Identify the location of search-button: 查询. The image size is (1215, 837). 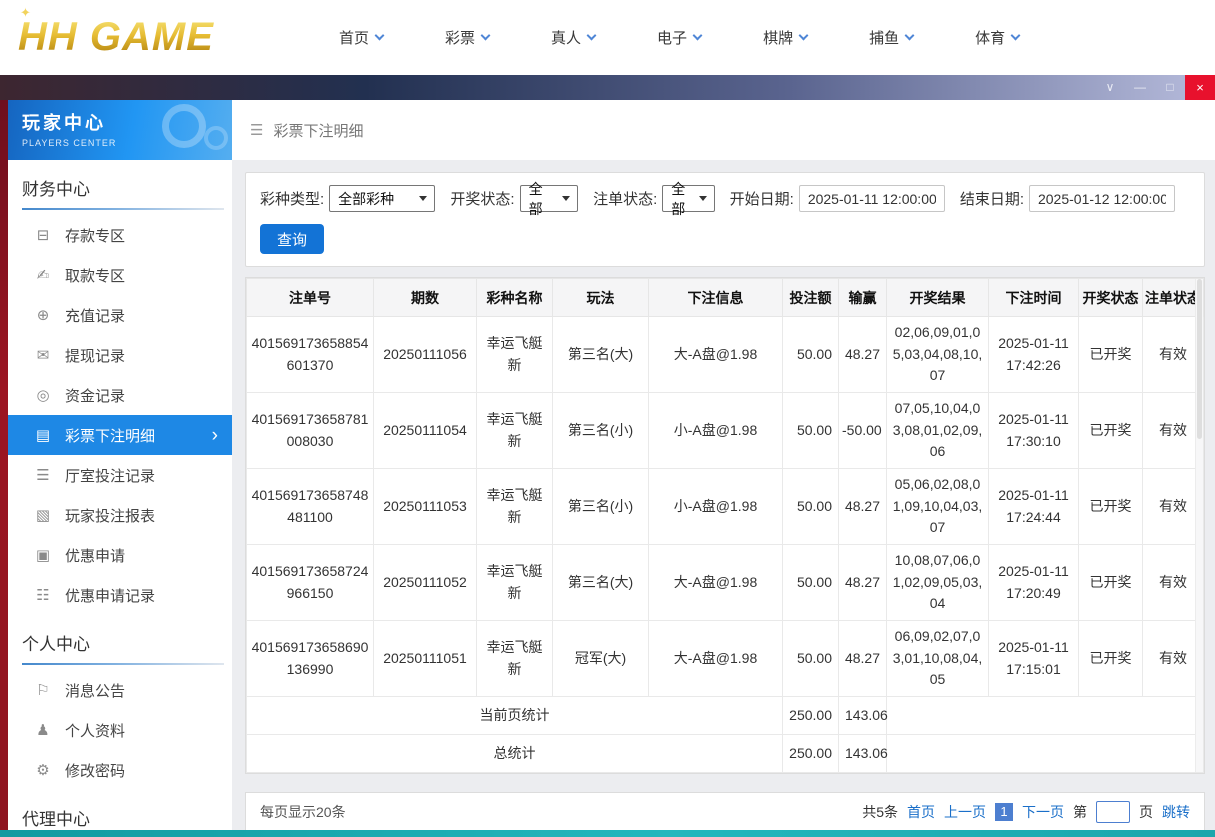
(292, 239).